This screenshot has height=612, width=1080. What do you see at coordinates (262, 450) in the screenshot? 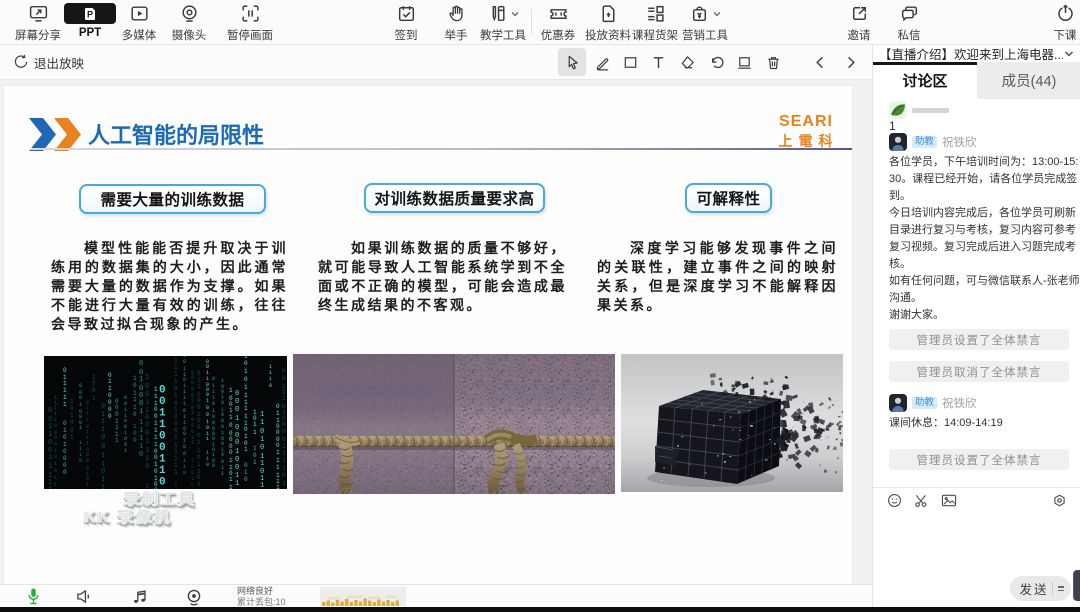
I see `svg-text: 1101011011111` at bounding box center [262, 450].